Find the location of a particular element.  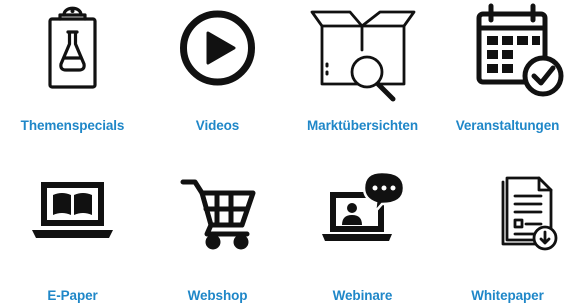

tile-label: Webshop is located at coordinates (217, 295).